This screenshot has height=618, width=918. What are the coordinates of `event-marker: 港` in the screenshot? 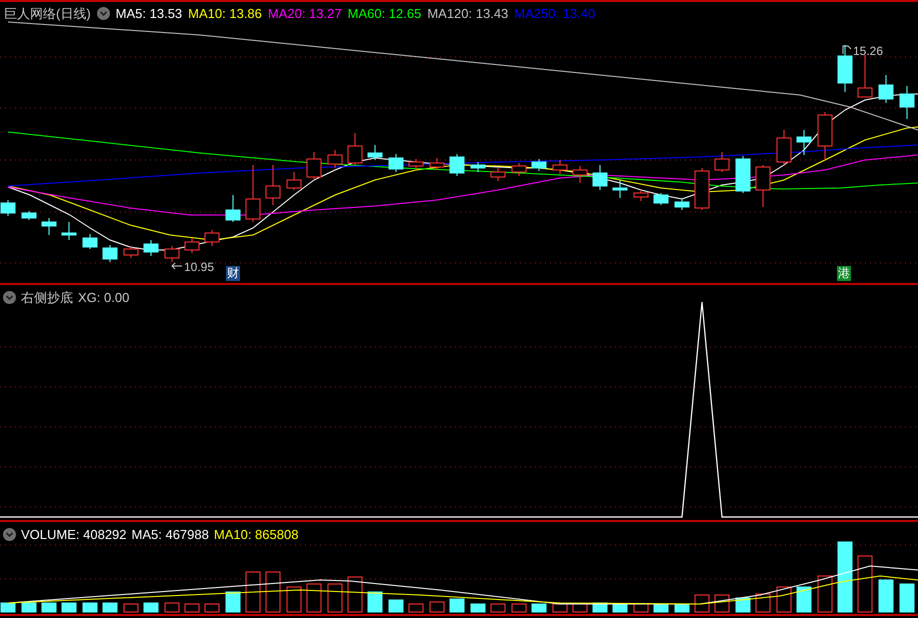 It's located at (844, 273).